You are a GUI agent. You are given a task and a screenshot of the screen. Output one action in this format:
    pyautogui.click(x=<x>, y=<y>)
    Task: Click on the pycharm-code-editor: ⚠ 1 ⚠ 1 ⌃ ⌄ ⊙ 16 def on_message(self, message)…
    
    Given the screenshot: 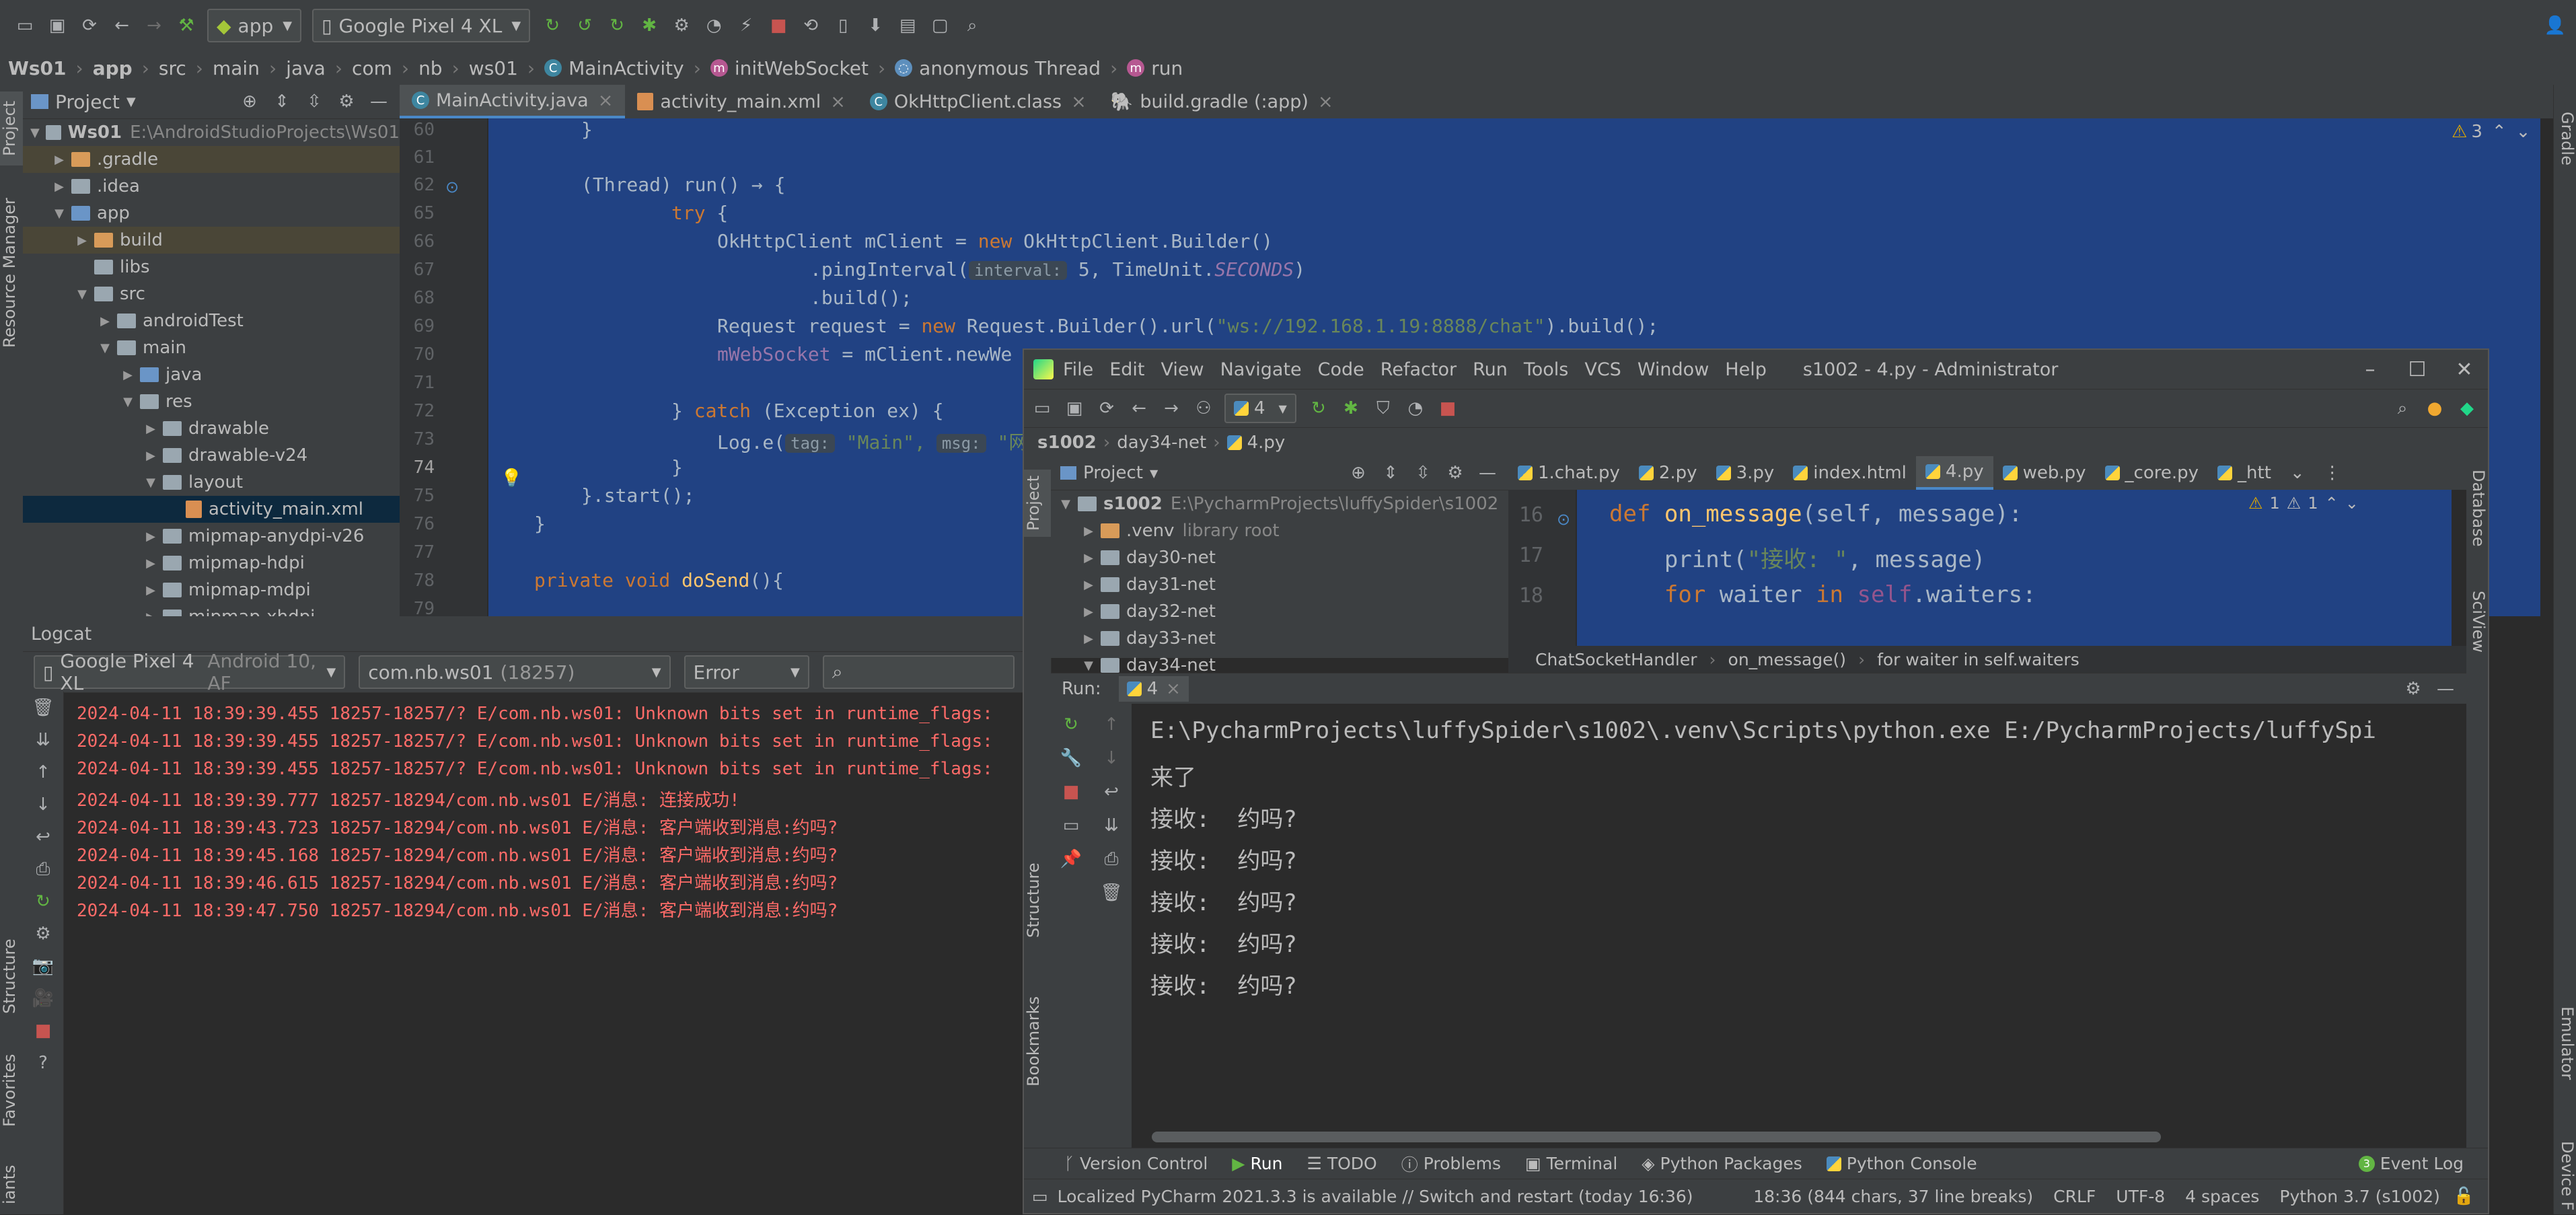 What is the action you would take?
    pyautogui.click(x=1987, y=568)
    